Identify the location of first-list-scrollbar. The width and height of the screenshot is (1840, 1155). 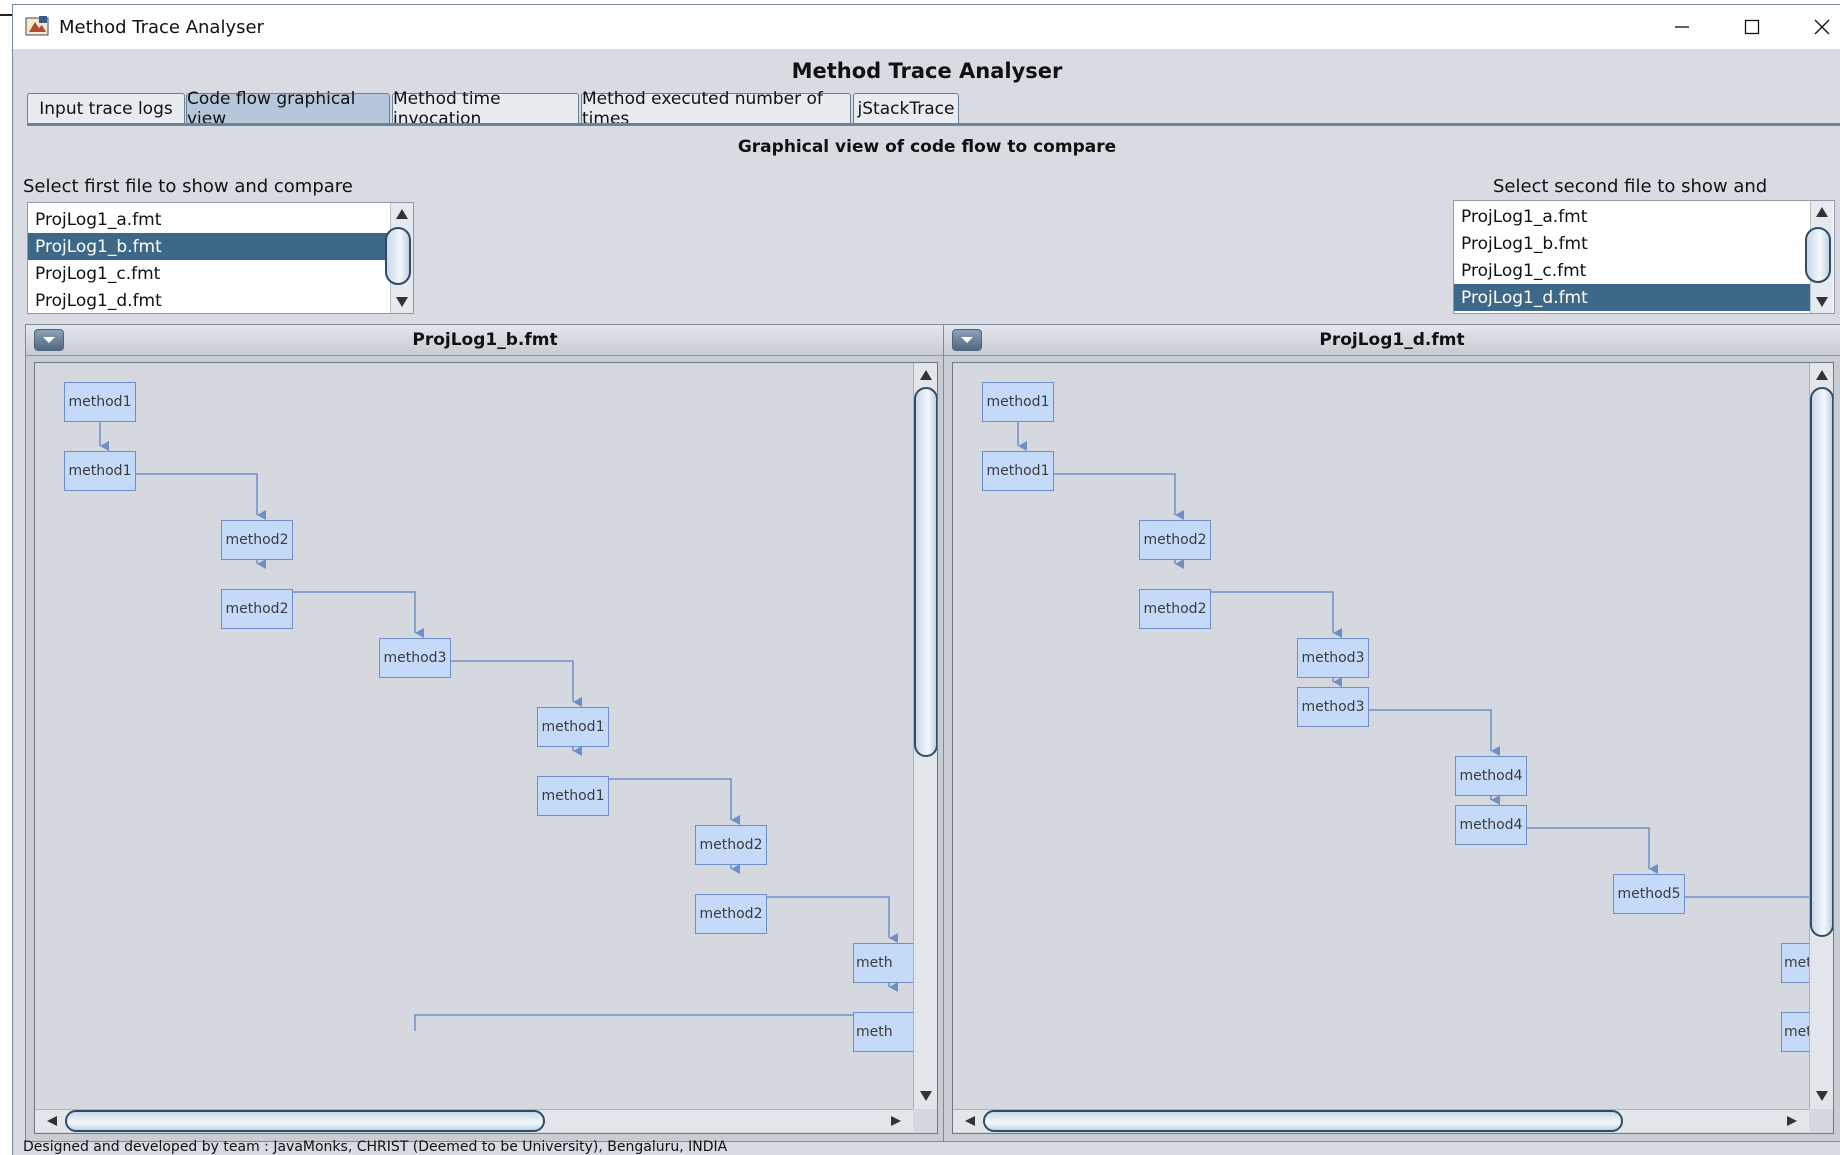
(399, 258).